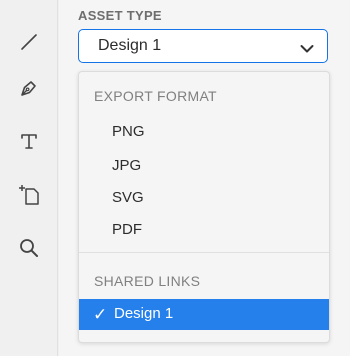 This screenshot has height=356, width=350. I want to click on text-tool-icon, so click(29, 141).